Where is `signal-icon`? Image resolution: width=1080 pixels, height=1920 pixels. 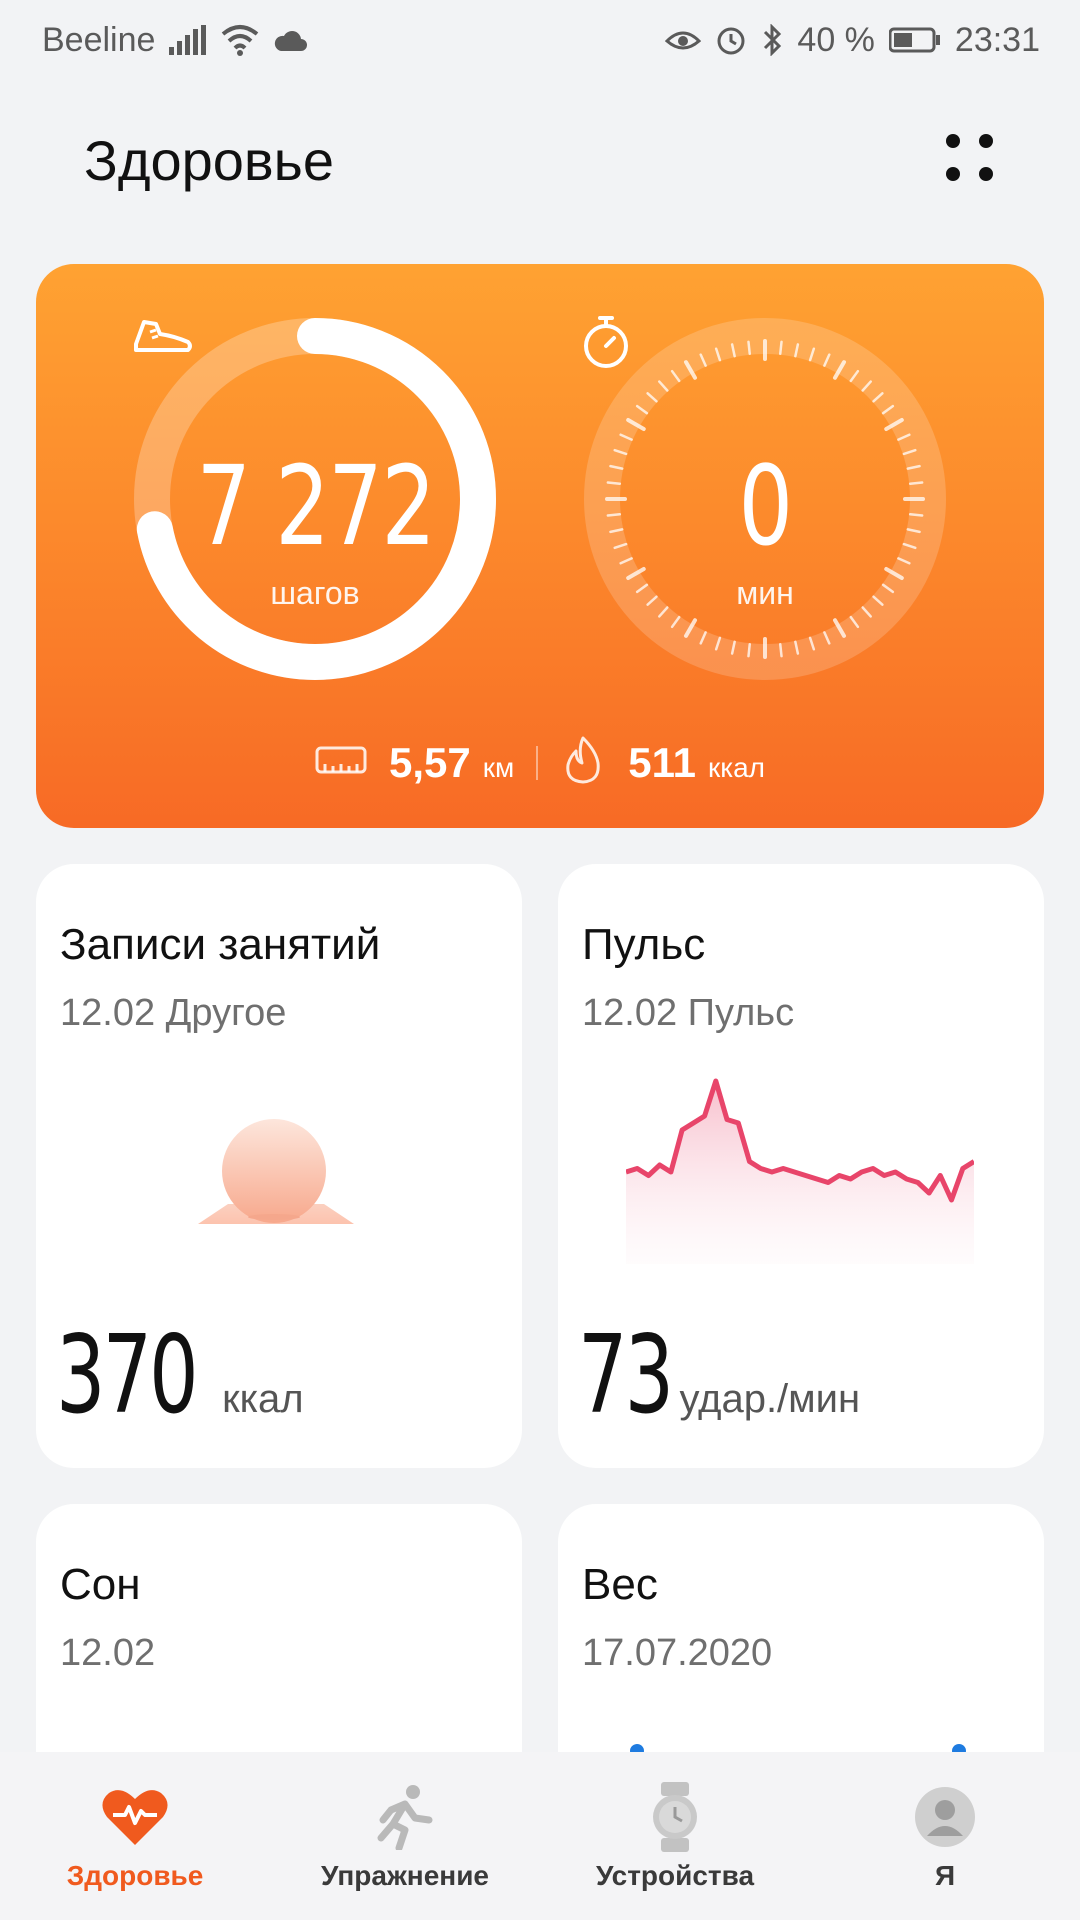 signal-icon is located at coordinates (188, 40).